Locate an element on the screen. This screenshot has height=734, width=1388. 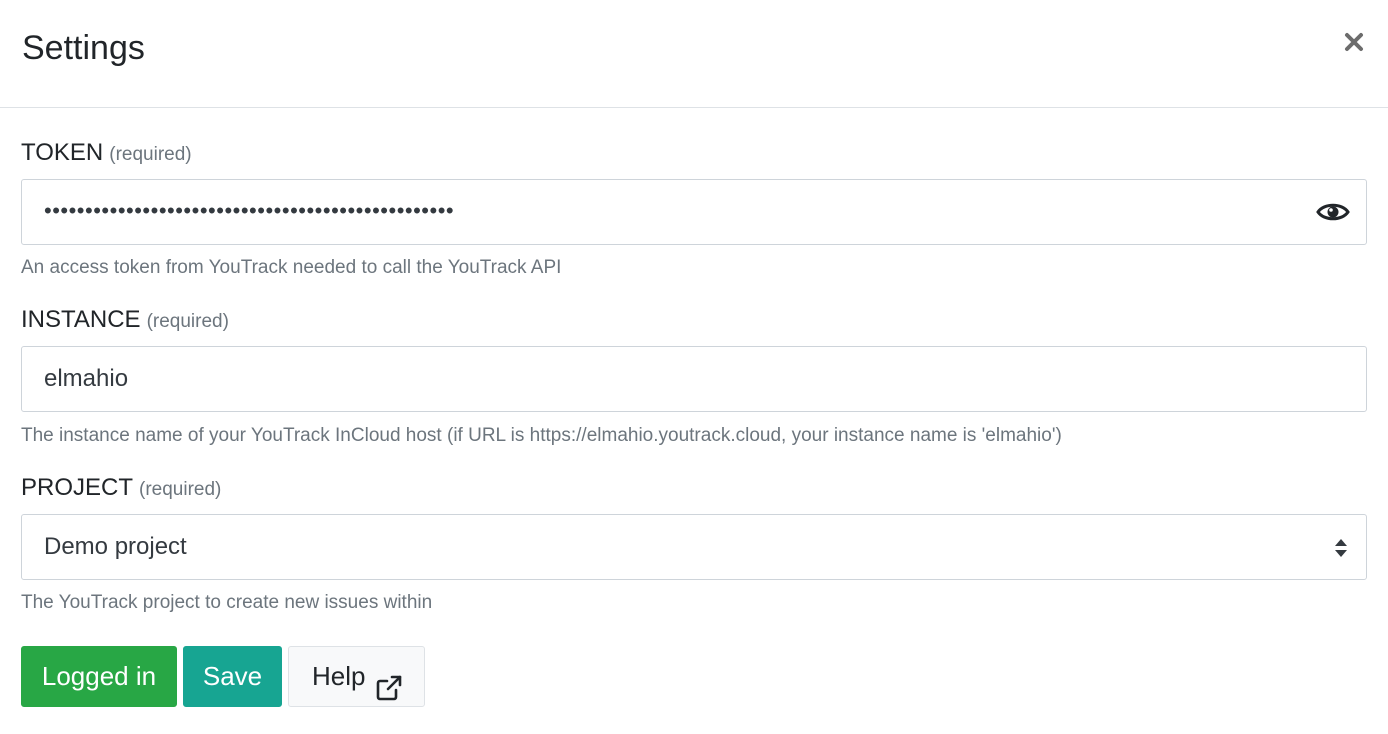
help-button: Help is located at coordinates (356, 676).